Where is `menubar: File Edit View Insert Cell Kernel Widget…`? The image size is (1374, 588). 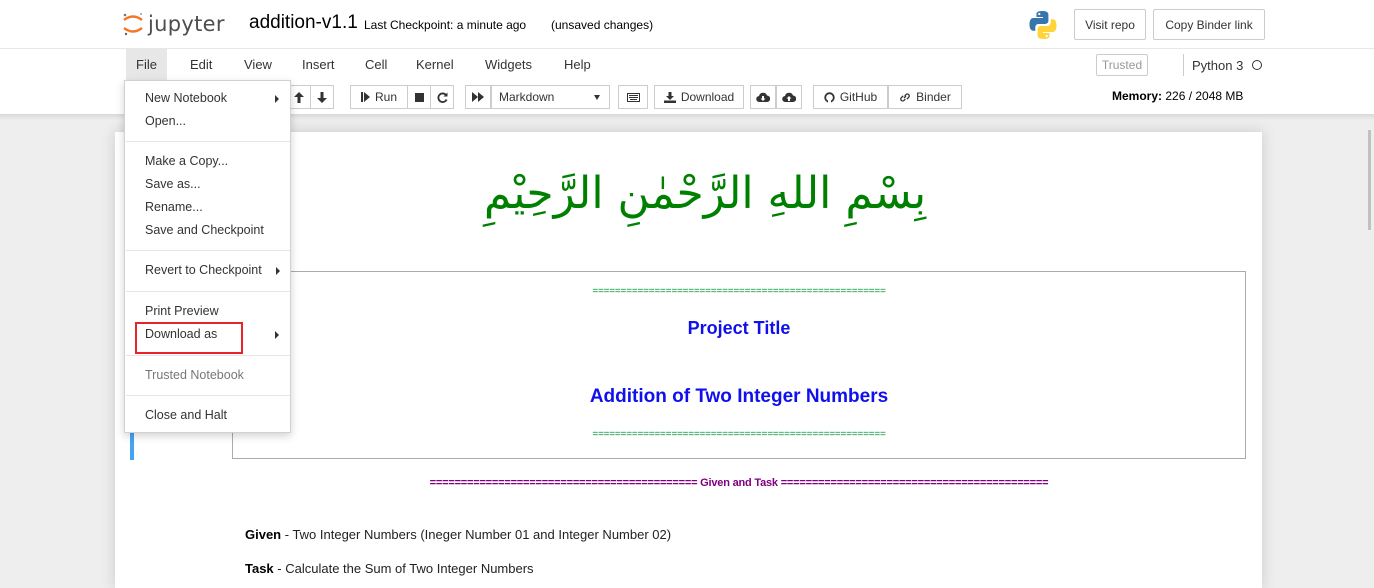
menubar: File Edit View Insert Cell Kernel Widget… is located at coordinates (687, 64).